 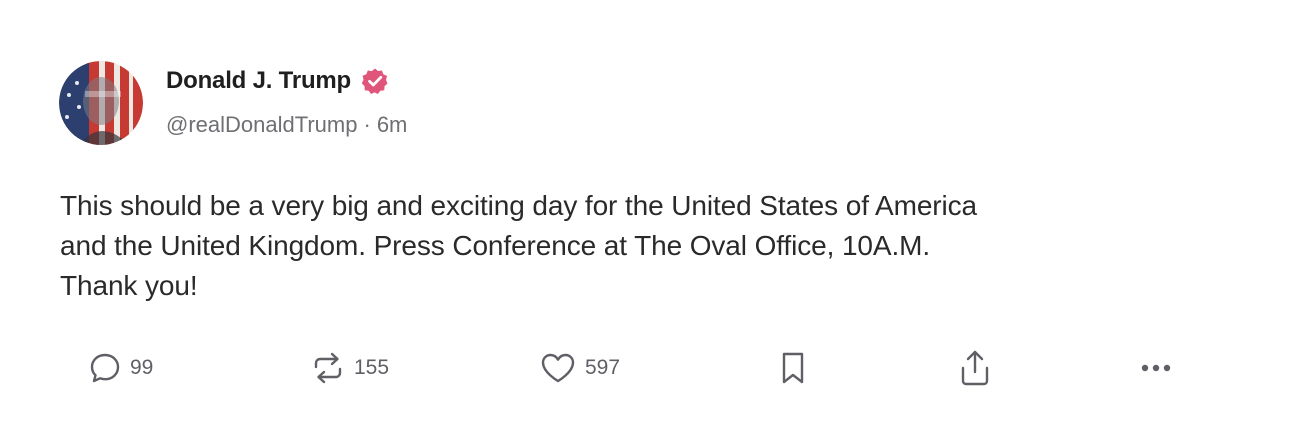 I want to click on heart-icon, so click(x=558, y=368).